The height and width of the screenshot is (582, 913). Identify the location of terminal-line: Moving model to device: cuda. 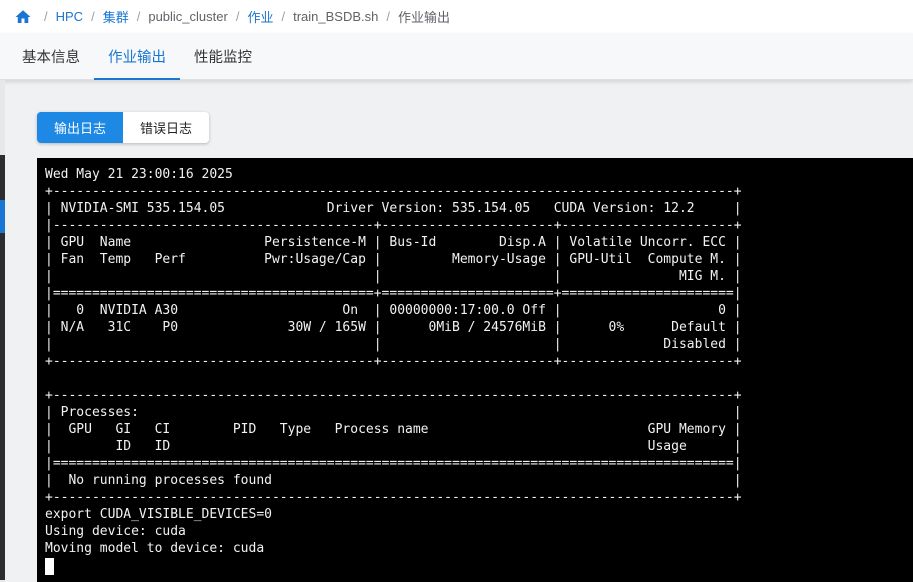
(155, 548).